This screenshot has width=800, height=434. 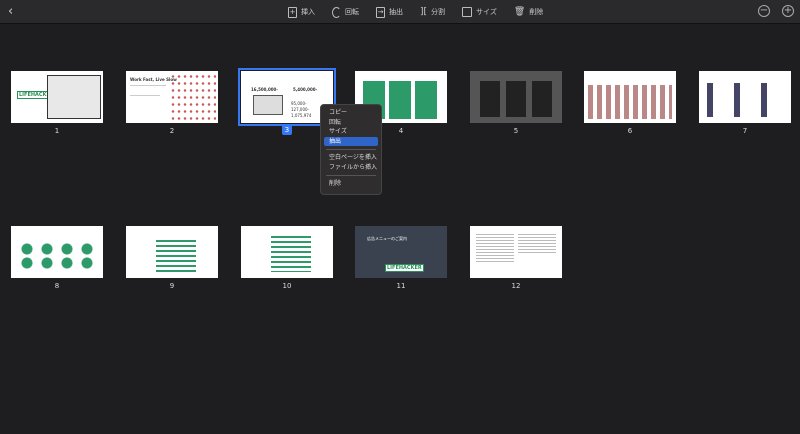 What do you see at coordinates (432, 12) in the screenshot?
I see `split-button: ][分割` at bounding box center [432, 12].